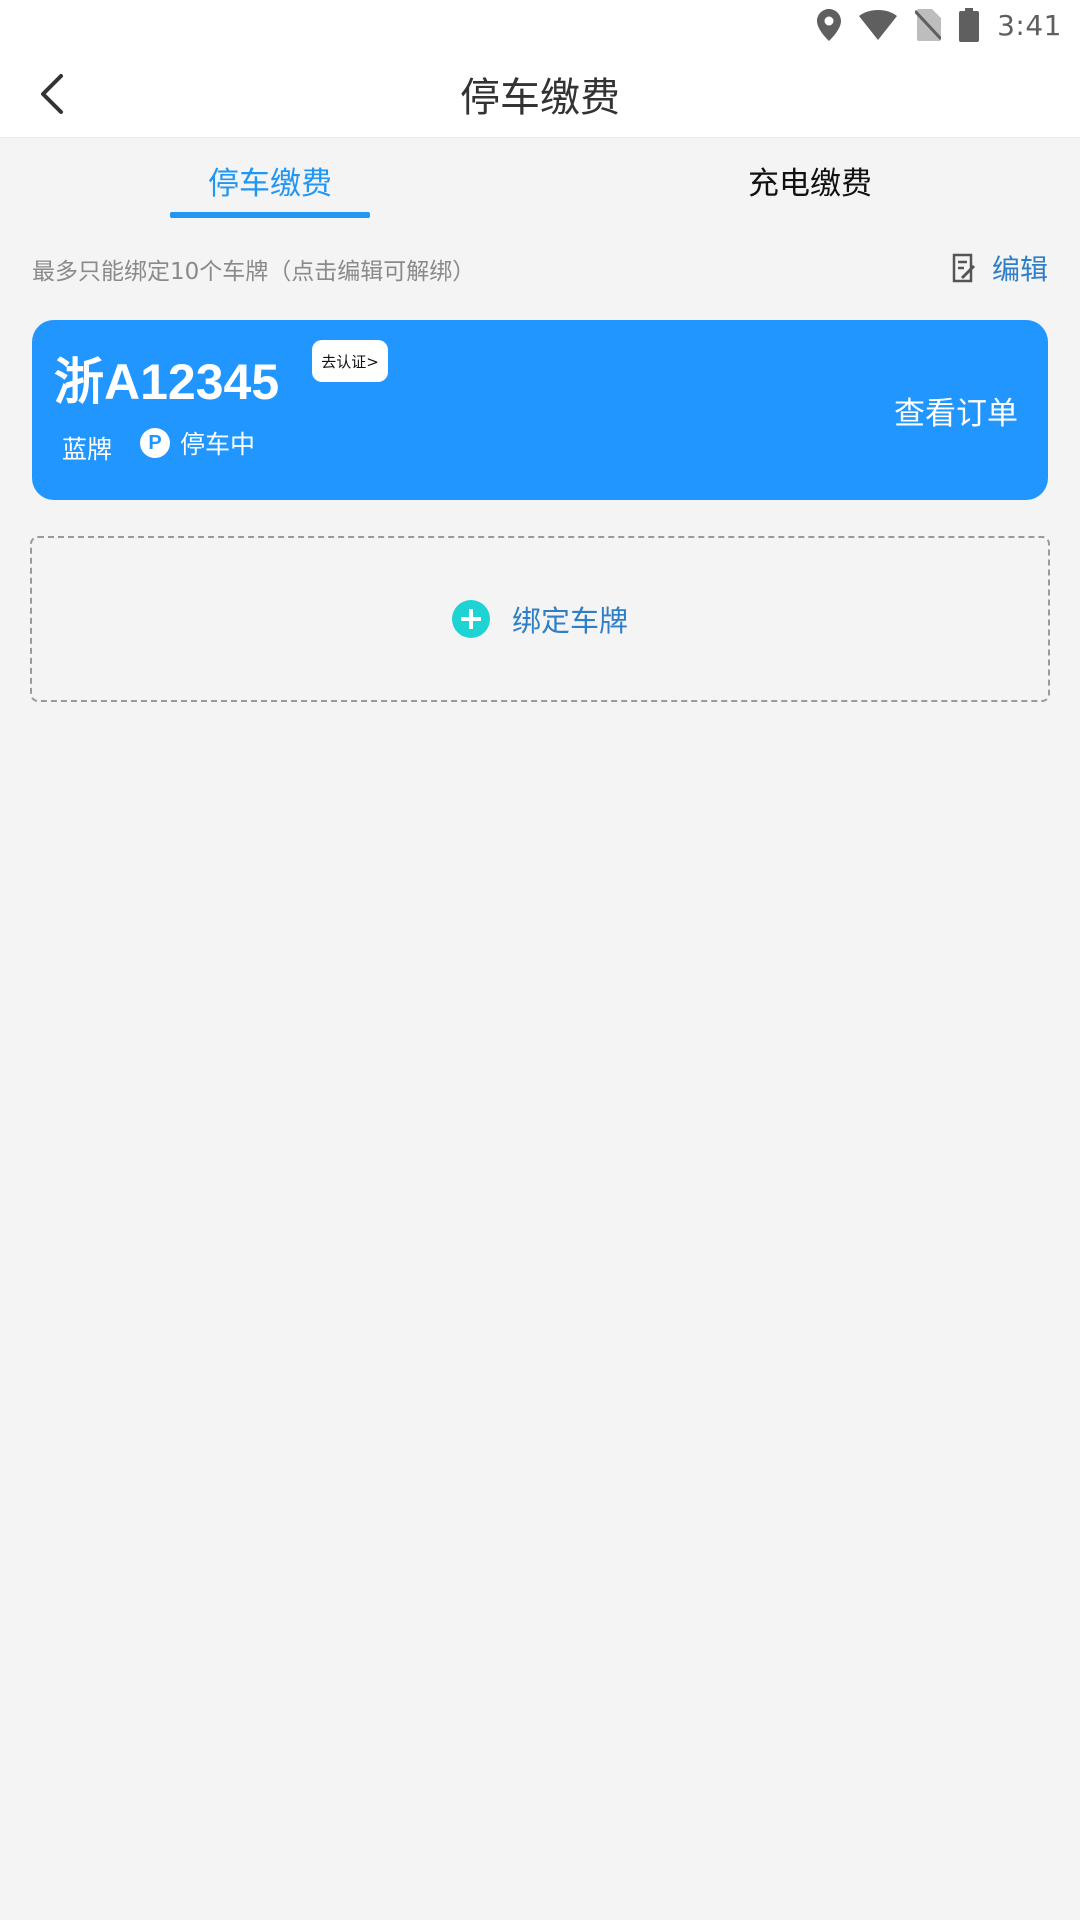  Describe the element at coordinates (270, 215) in the screenshot. I see `tab-active-indicator` at that location.